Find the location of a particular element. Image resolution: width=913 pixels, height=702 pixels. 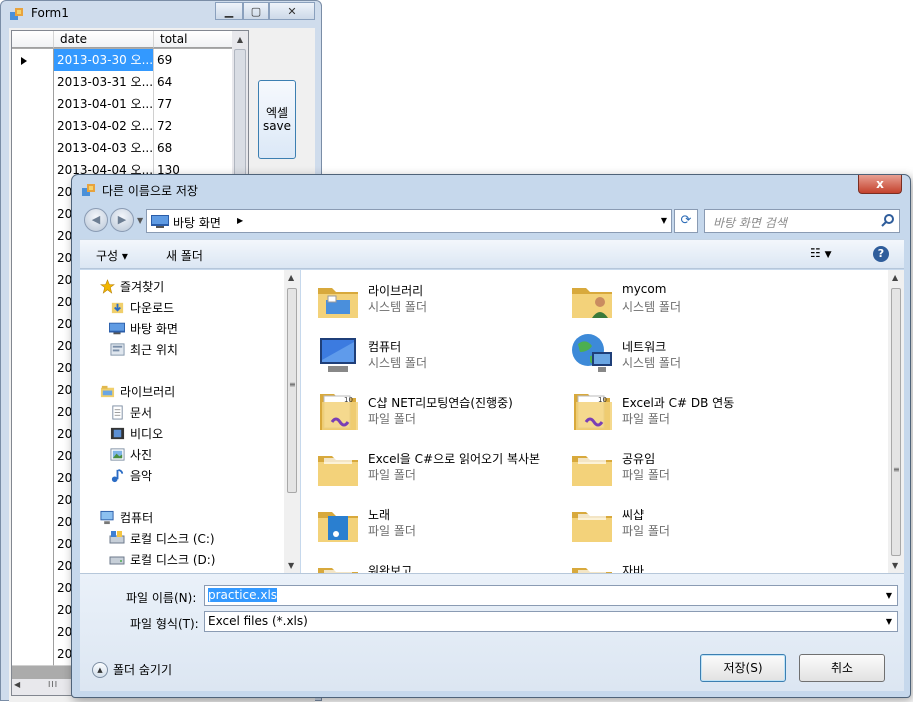

filename-value: practice.xls is located at coordinates (243, 595).